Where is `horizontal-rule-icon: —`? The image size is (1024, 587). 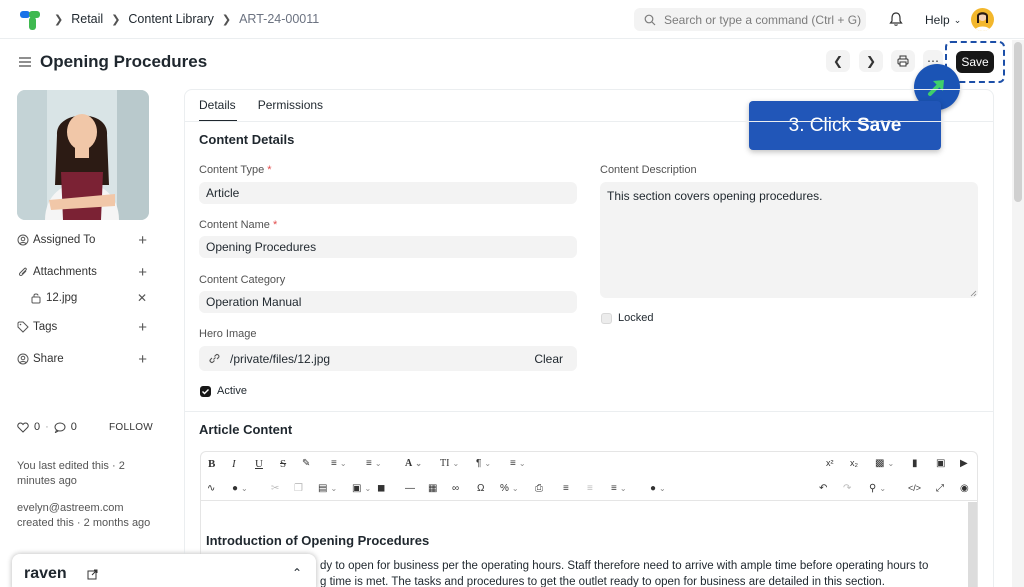 horizontal-rule-icon: — is located at coordinates (410, 488).